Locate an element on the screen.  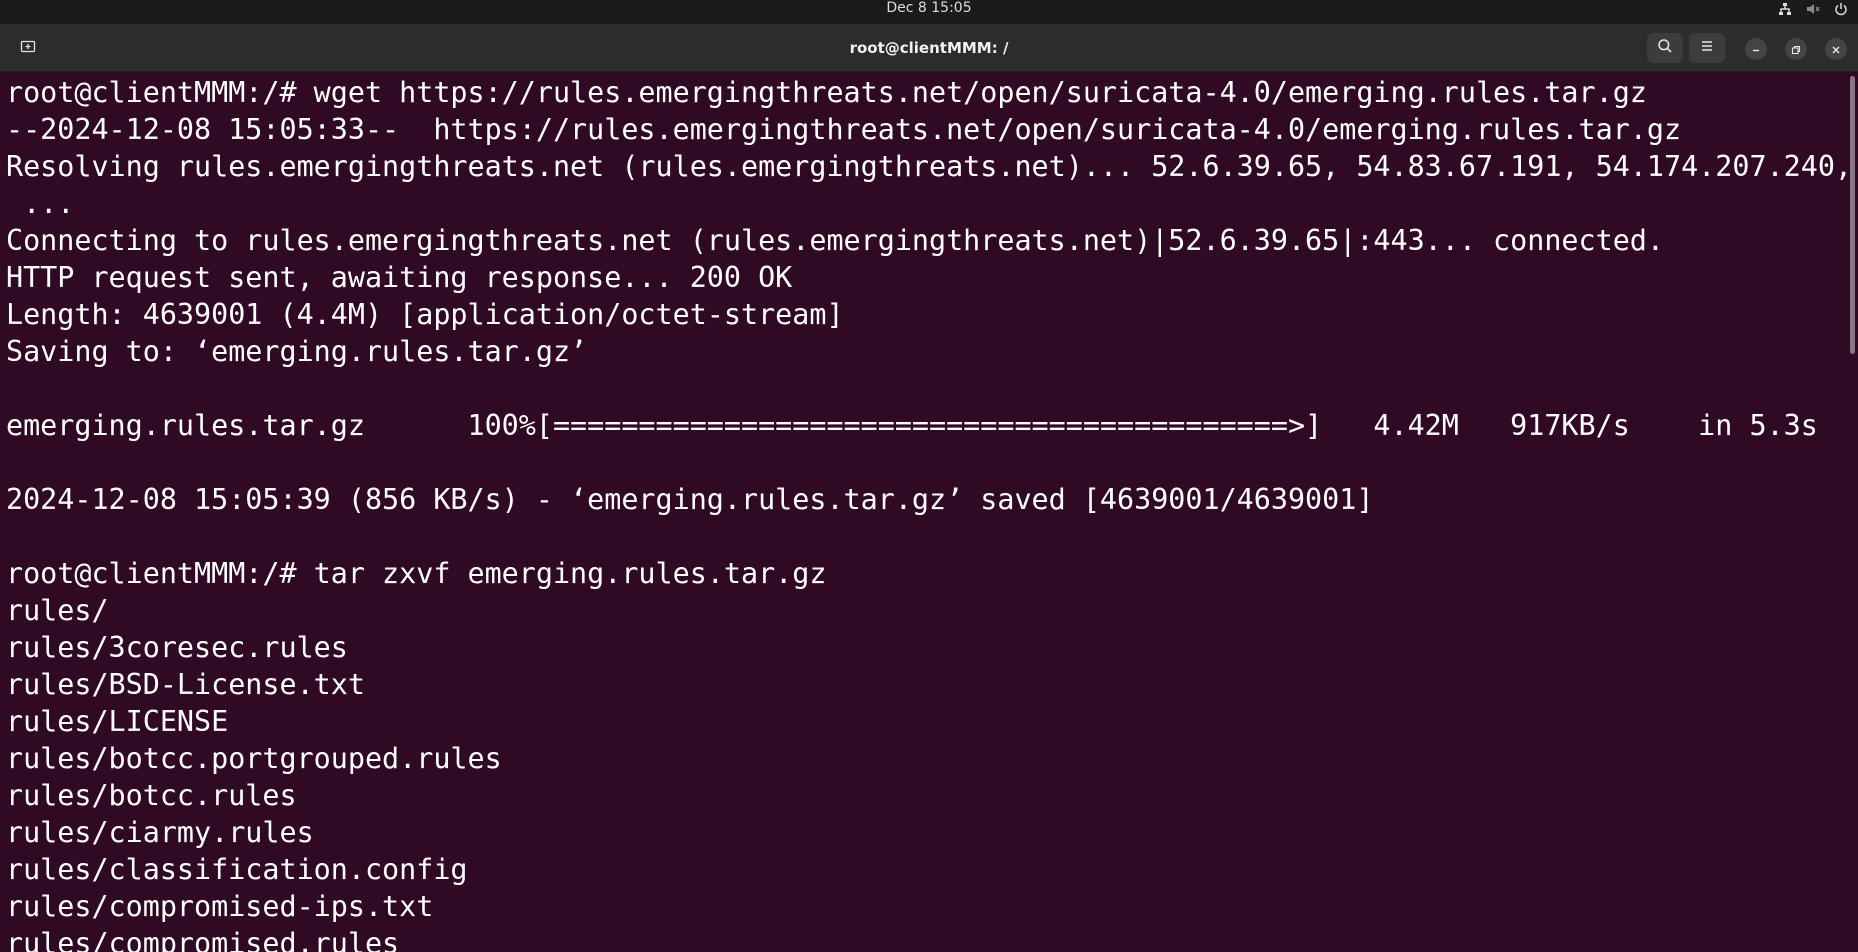
terminal-line: rules/botcc.rules is located at coordinates (151, 795).